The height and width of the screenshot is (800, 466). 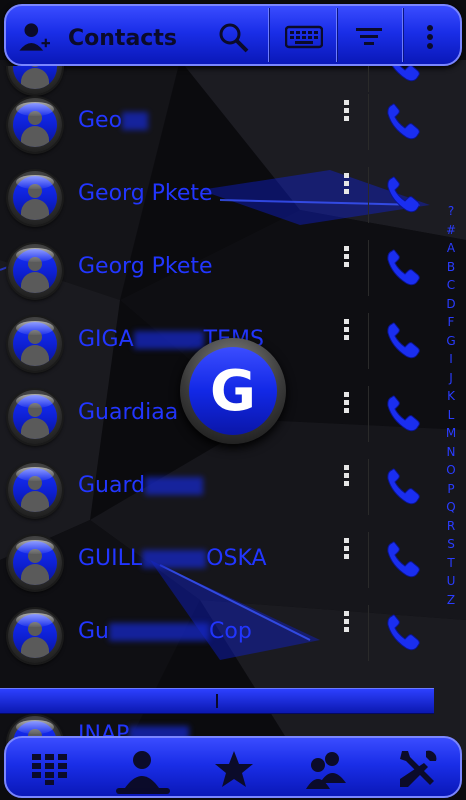 I want to click on alphabet-index-letter: ?, so click(x=451, y=211).